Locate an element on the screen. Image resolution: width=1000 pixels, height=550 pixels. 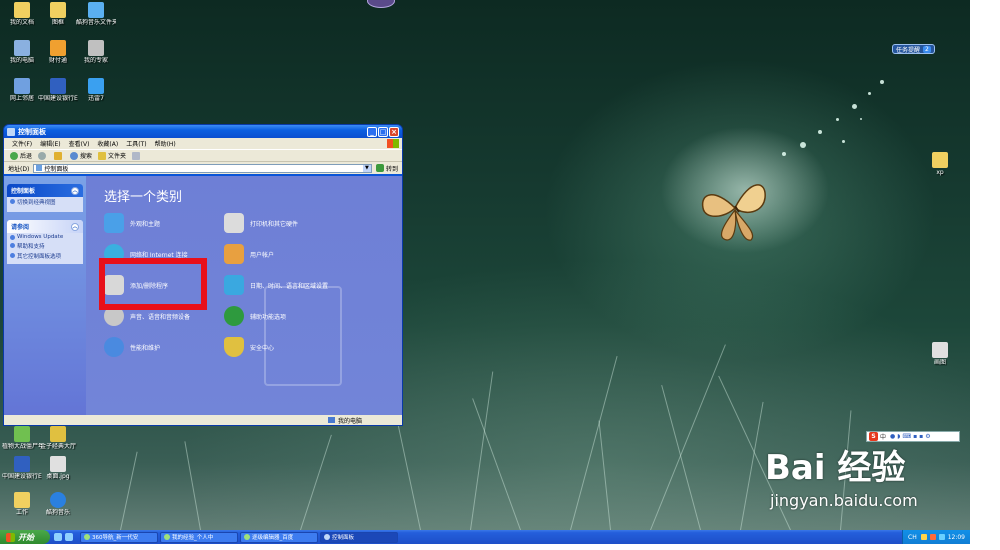
game-hall-icon is located at coordinates (58, 434).